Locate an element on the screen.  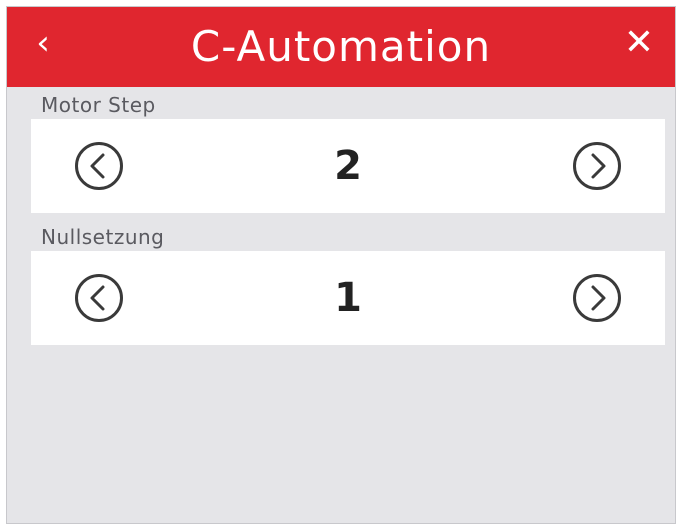
motor-step-label: Motor Step is located at coordinates (98, 105).